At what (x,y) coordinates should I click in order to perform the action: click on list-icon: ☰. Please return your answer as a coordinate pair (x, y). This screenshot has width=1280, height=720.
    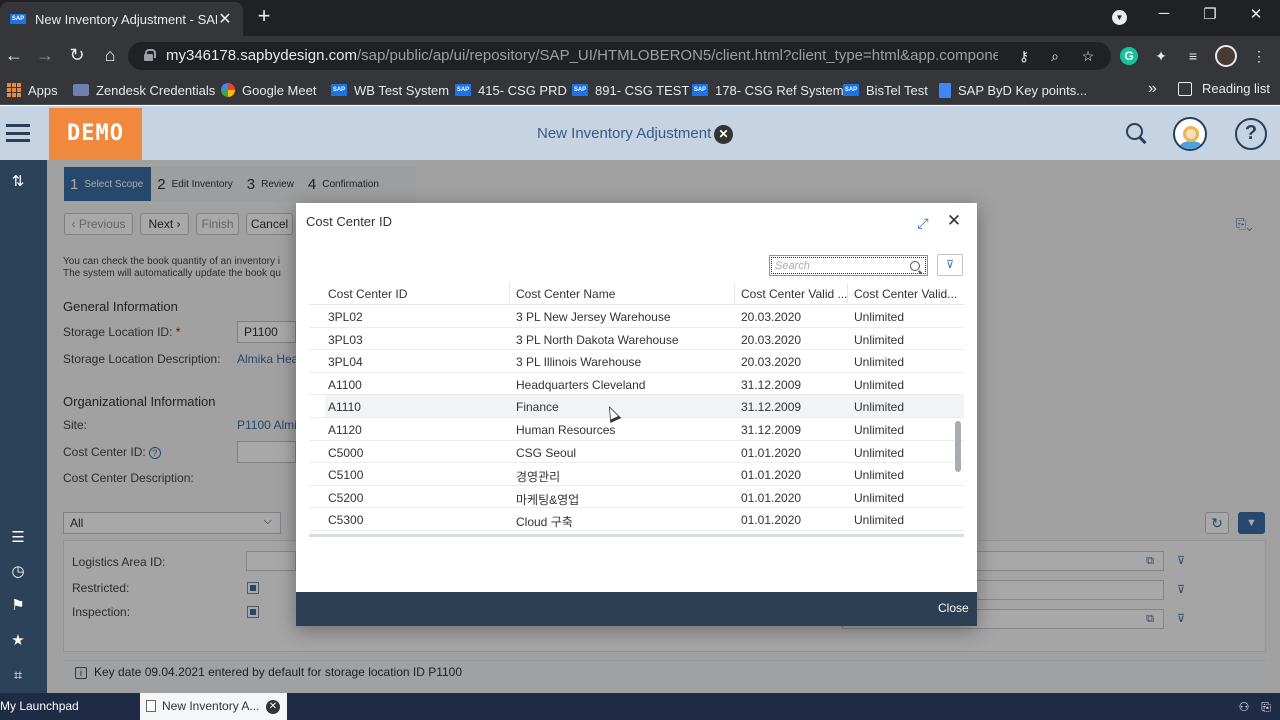
    Looking at the image, I should click on (18, 538).